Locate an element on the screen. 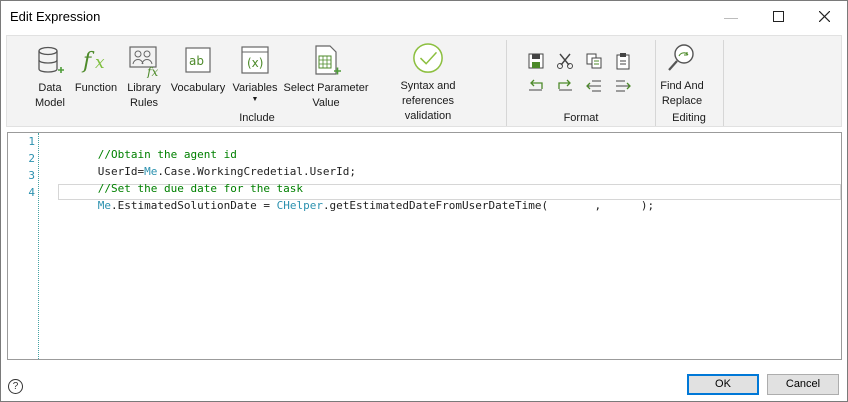 This screenshot has height=402, width=848. svg-text: fx is located at coordinates (152, 71).